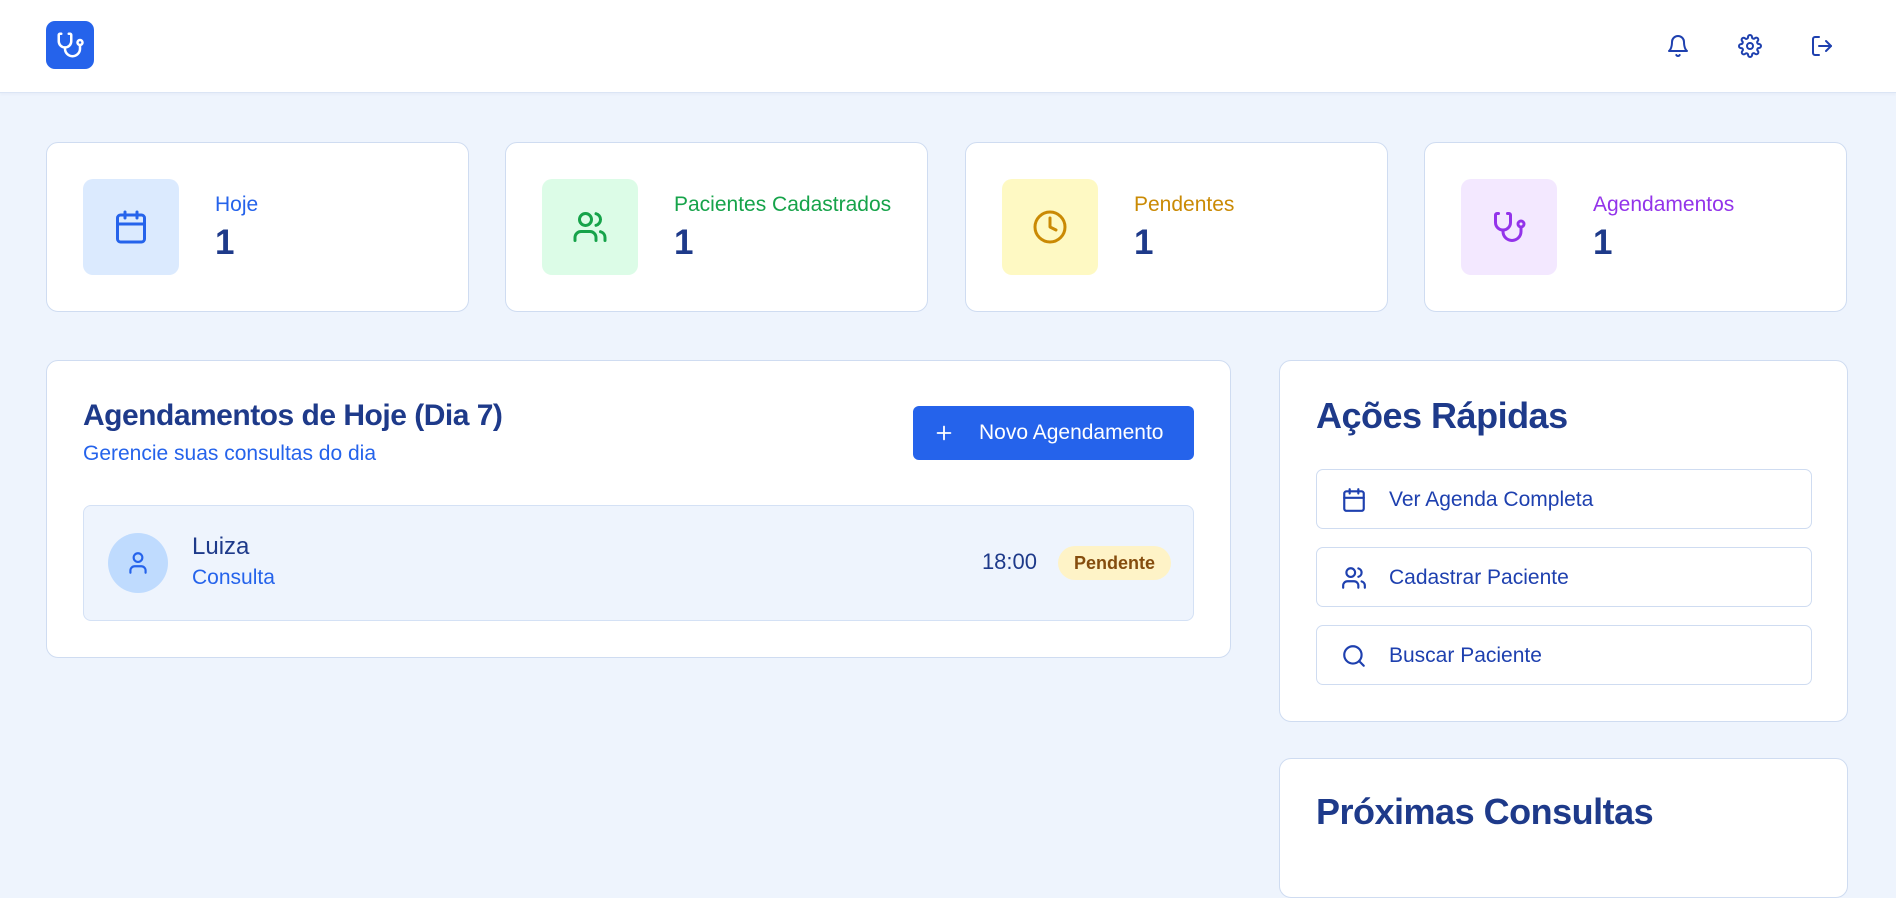 This screenshot has width=1896, height=898. I want to click on new-appointment-label: Novo Agendamento, so click(1071, 432).